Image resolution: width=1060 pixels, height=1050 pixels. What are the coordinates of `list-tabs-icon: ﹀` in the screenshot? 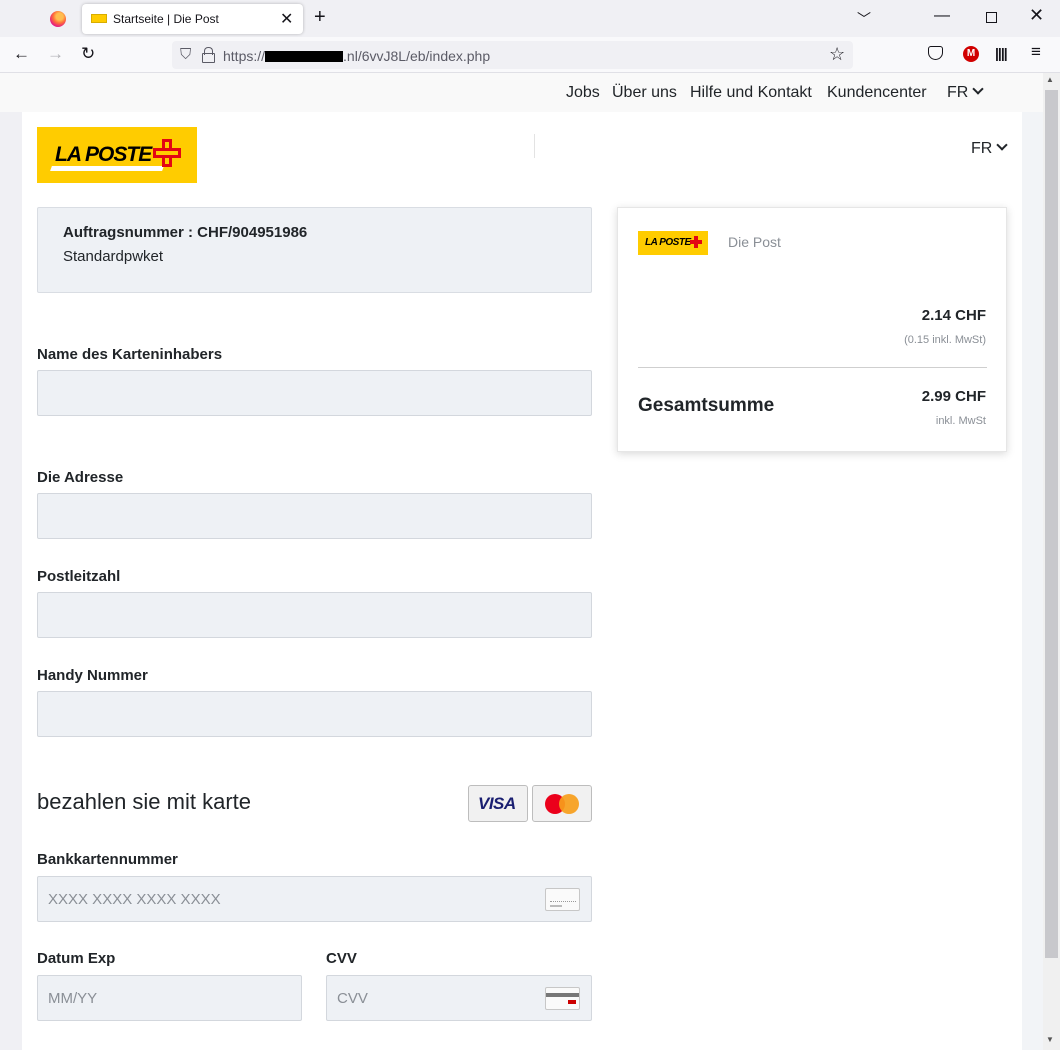 It's located at (864, 19).